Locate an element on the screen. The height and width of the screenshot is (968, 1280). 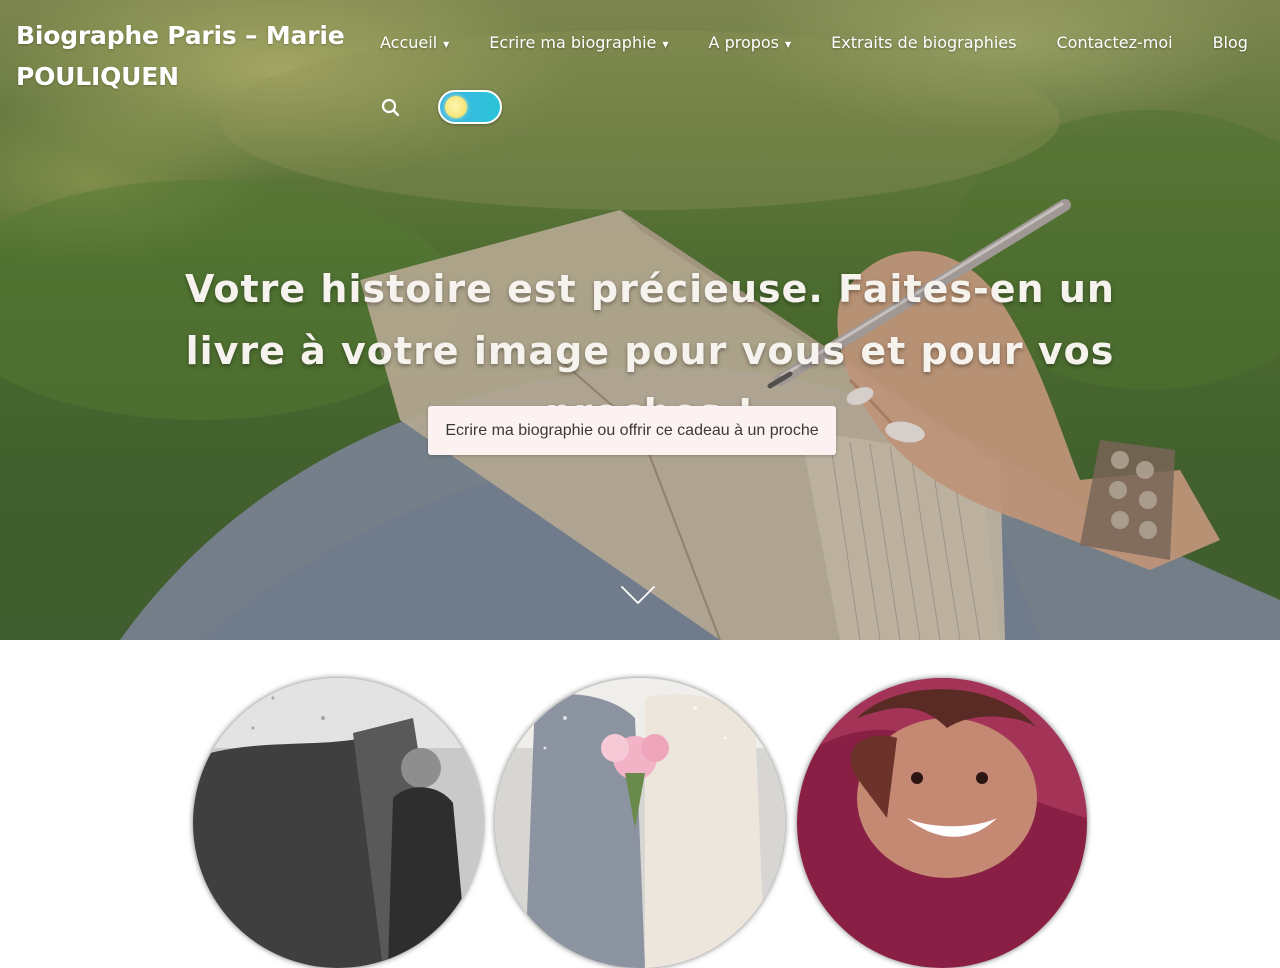
search-icon is located at coordinates (390, 107).